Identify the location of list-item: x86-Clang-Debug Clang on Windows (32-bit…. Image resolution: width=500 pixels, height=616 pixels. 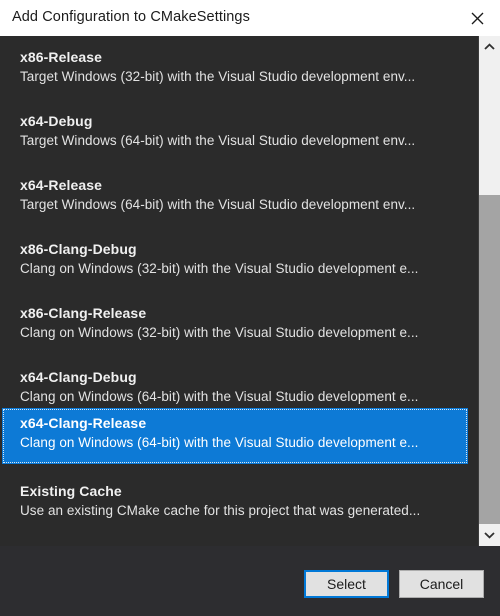
(235, 262).